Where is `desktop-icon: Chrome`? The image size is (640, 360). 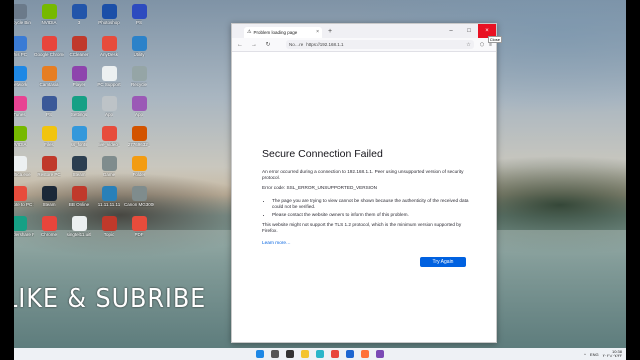 desktop-icon: Chrome is located at coordinates (49, 231).